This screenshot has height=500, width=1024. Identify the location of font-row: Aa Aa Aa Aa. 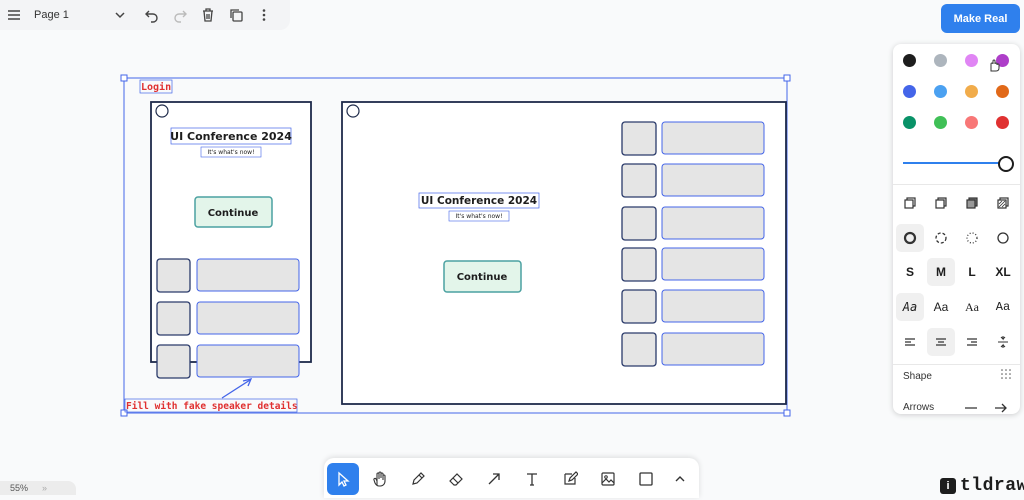
(957, 307).